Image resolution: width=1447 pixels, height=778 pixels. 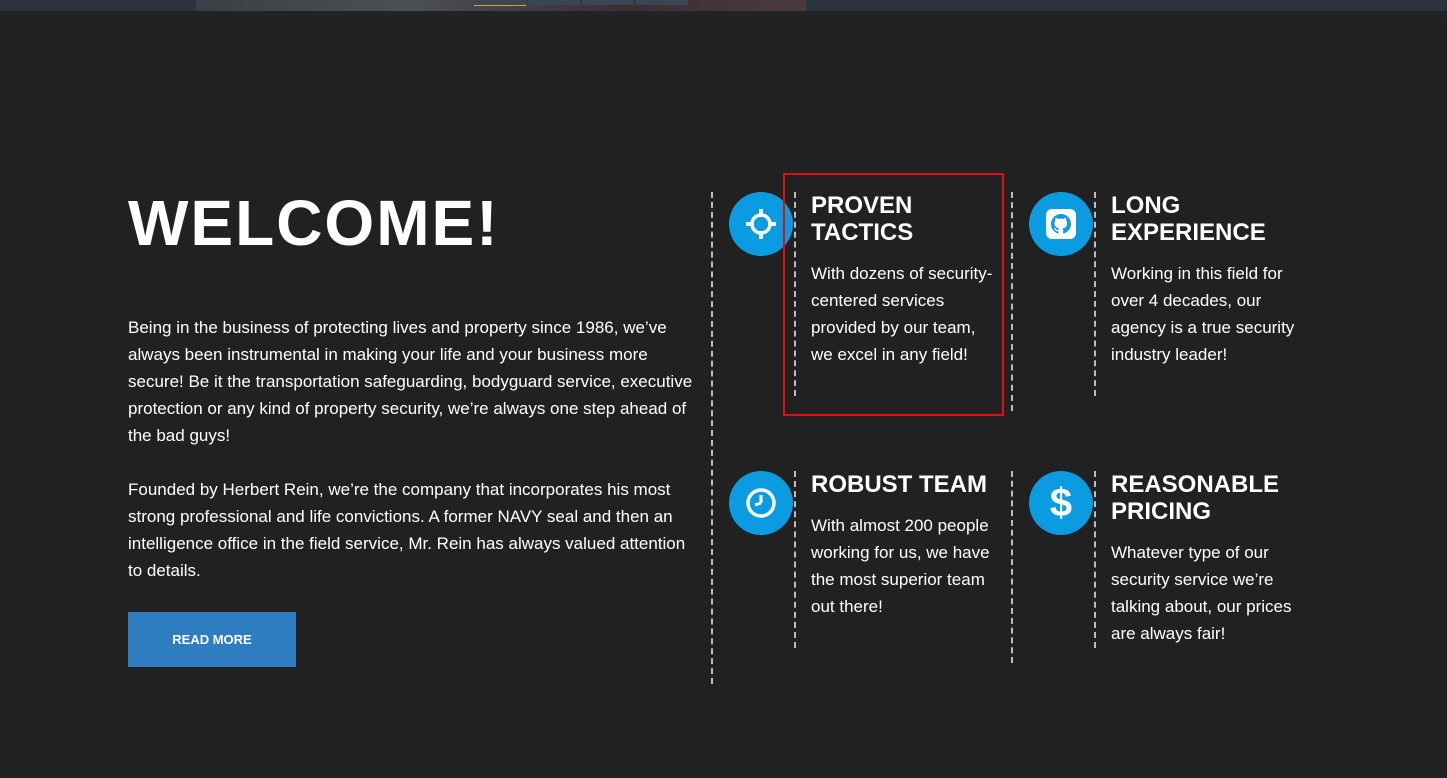 I want to click on divider-robust-team, so click(x=795, y=559).